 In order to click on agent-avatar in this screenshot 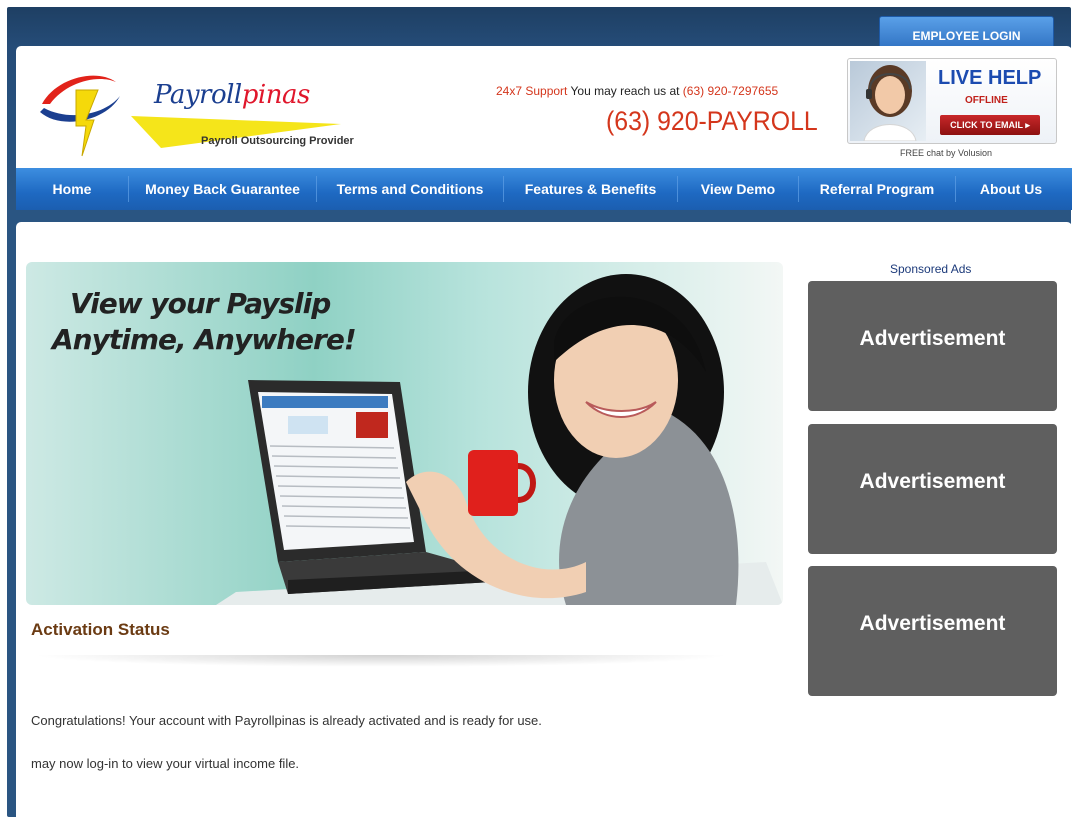, I will do `click(888, 101)`.